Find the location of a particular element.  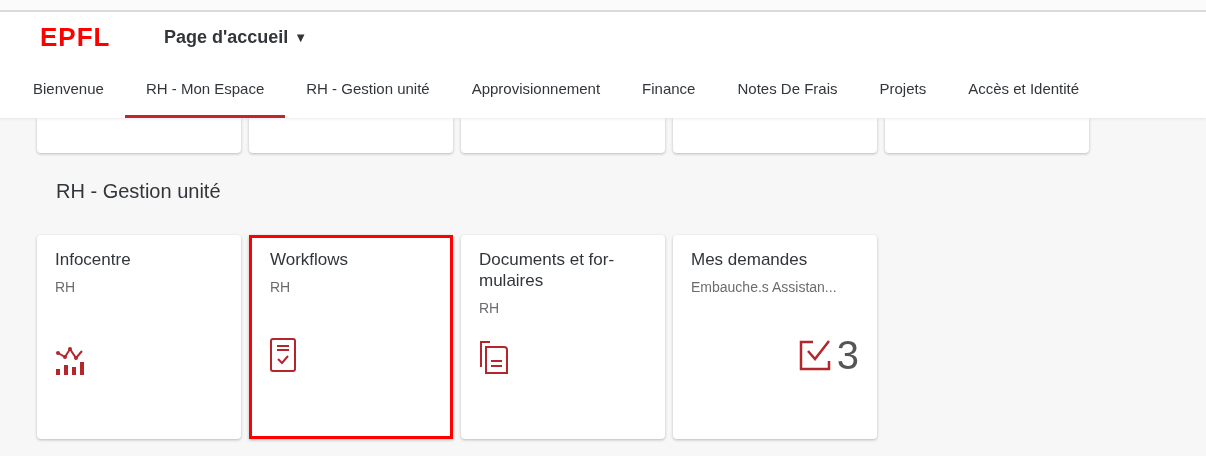

tile-title: Documents et for- mulaires is located at coordinates (547, 270).